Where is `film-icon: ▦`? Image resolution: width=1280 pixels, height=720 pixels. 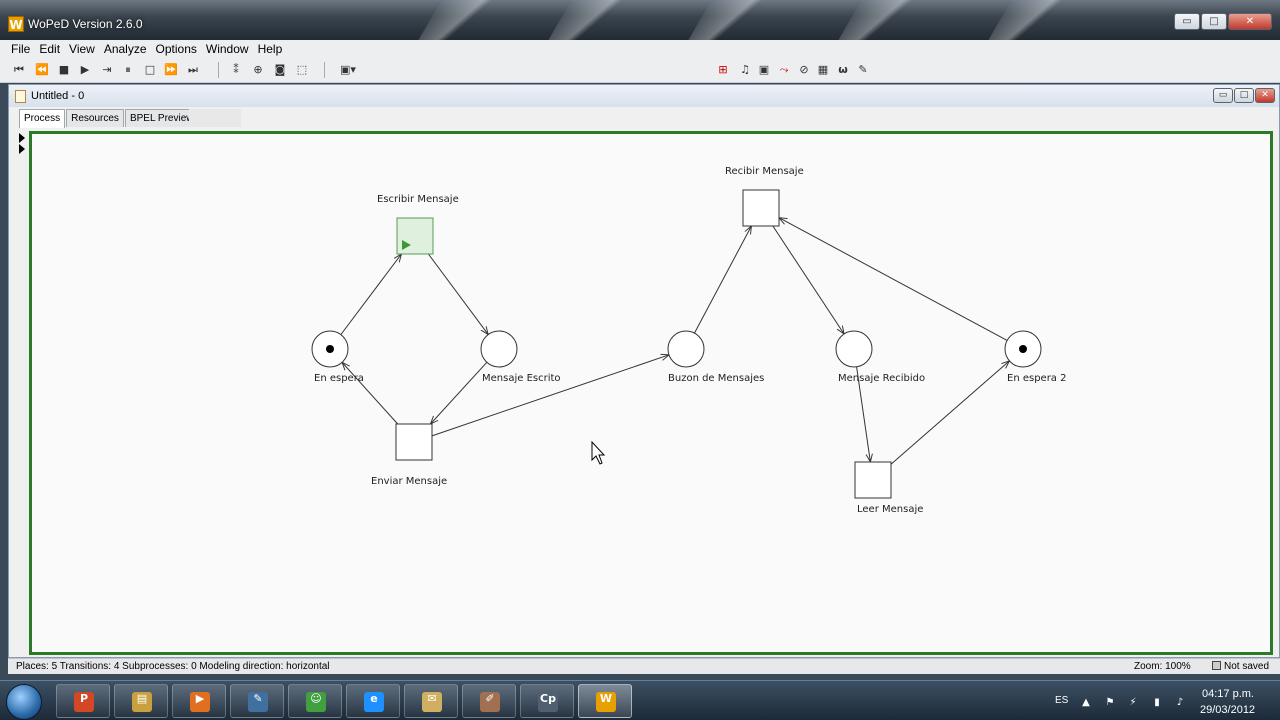
film-icon: ▦ is located at coordinates (823, 70).